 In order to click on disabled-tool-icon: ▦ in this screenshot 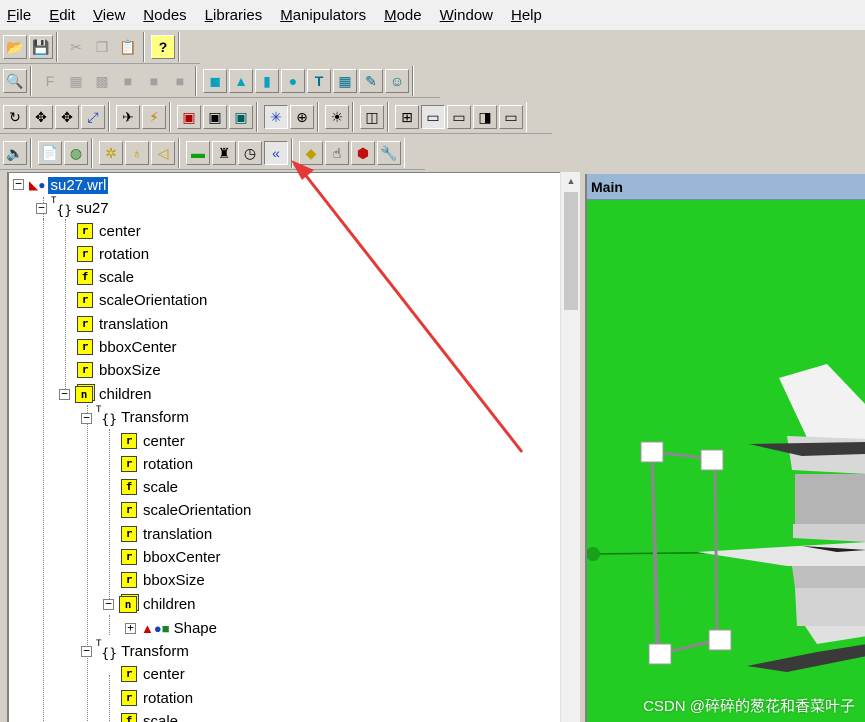, I will do `click(76, 80)`.